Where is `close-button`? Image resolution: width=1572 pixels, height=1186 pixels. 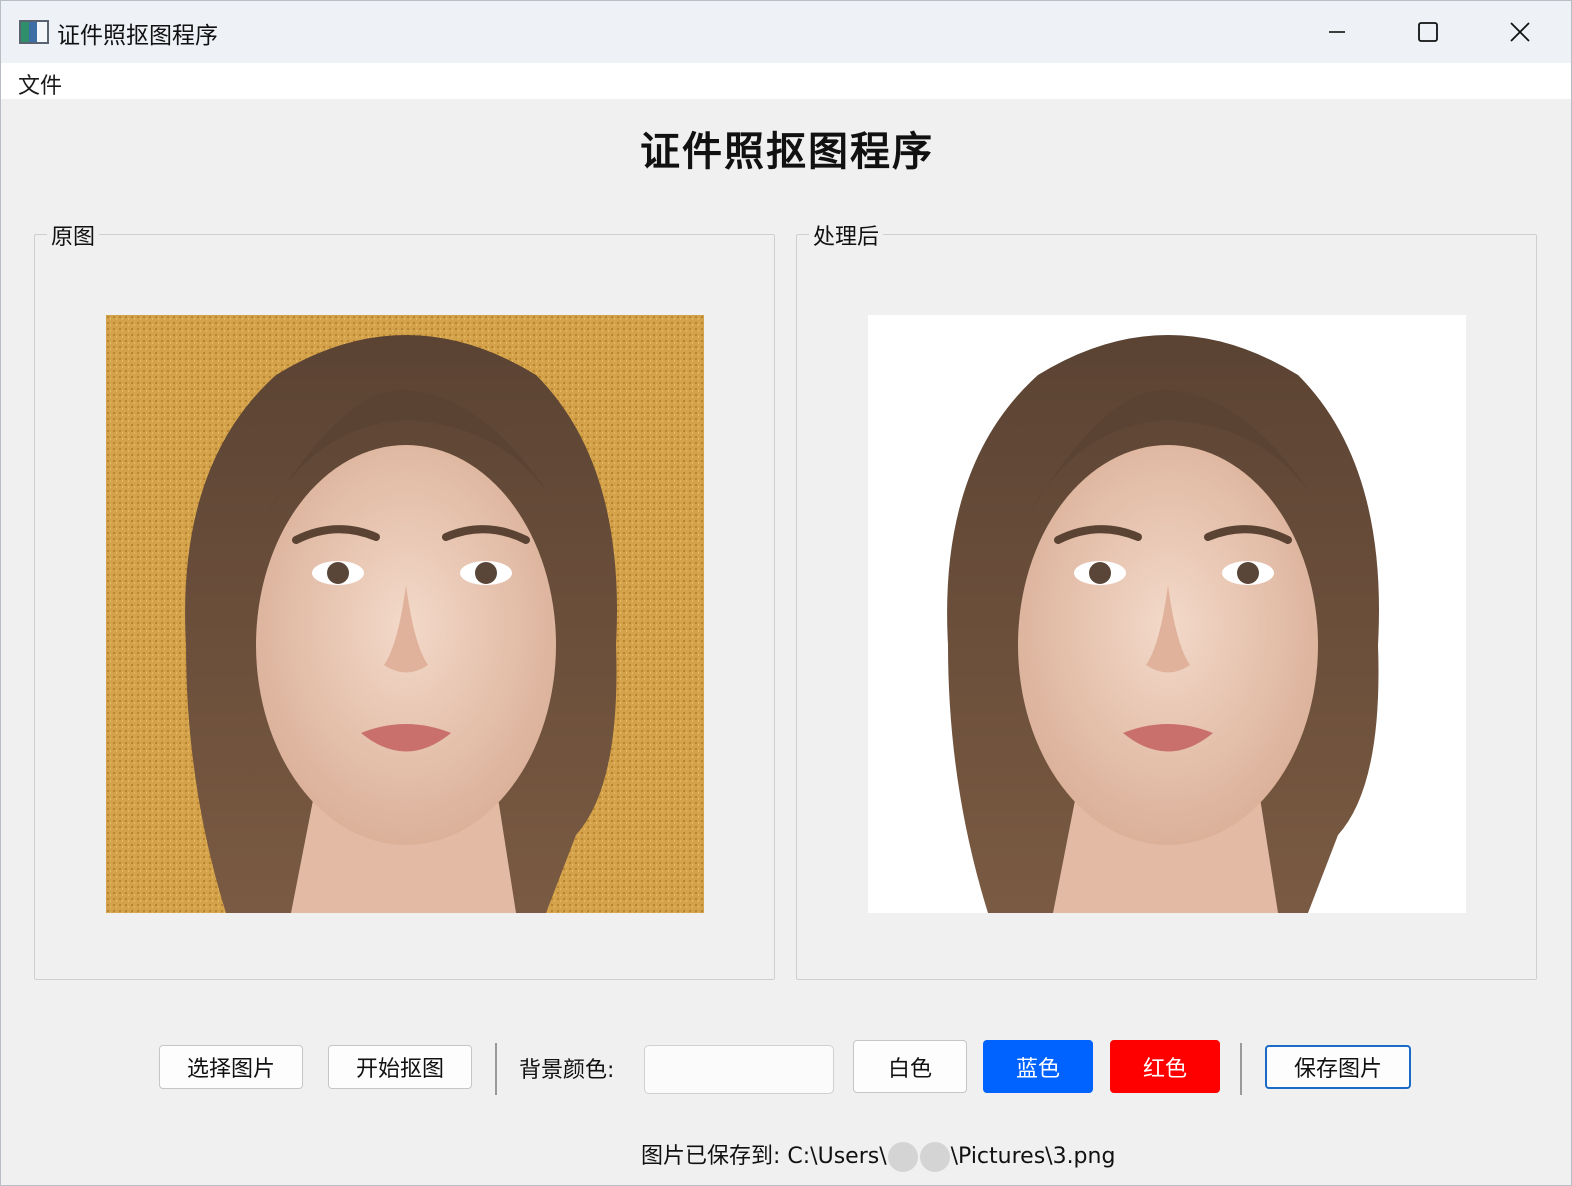 close-button is located at coordinates (1520, 32).